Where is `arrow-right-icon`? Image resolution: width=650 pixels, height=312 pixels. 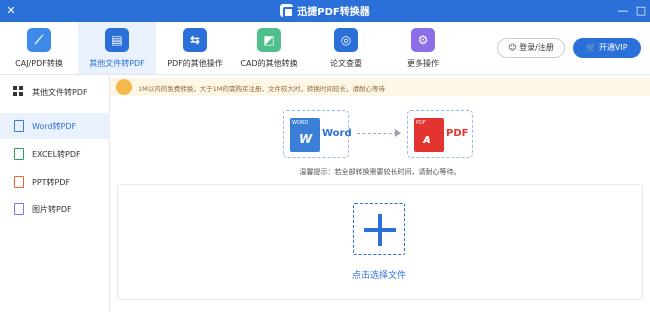
arrow-right-icon is located at coordinates (398, 133).